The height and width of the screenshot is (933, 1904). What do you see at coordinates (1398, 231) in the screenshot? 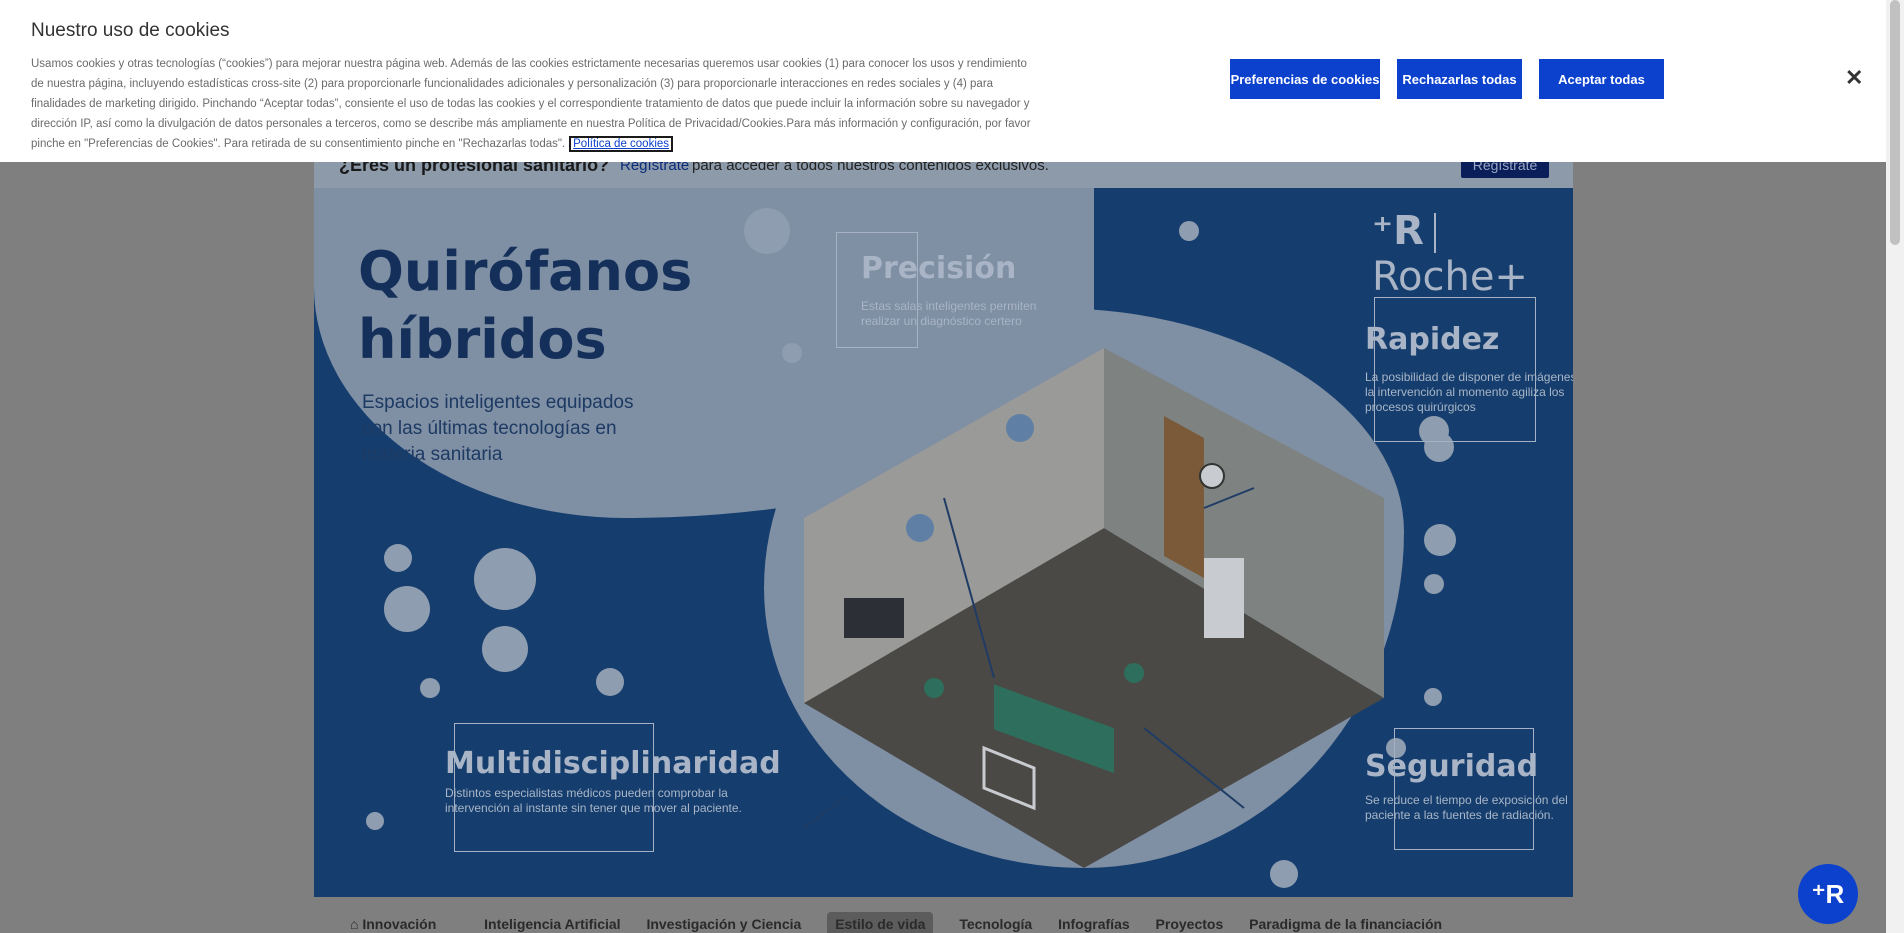
I see `roche-logo-icon: ⁺R` at bounding box center [1398, 231].